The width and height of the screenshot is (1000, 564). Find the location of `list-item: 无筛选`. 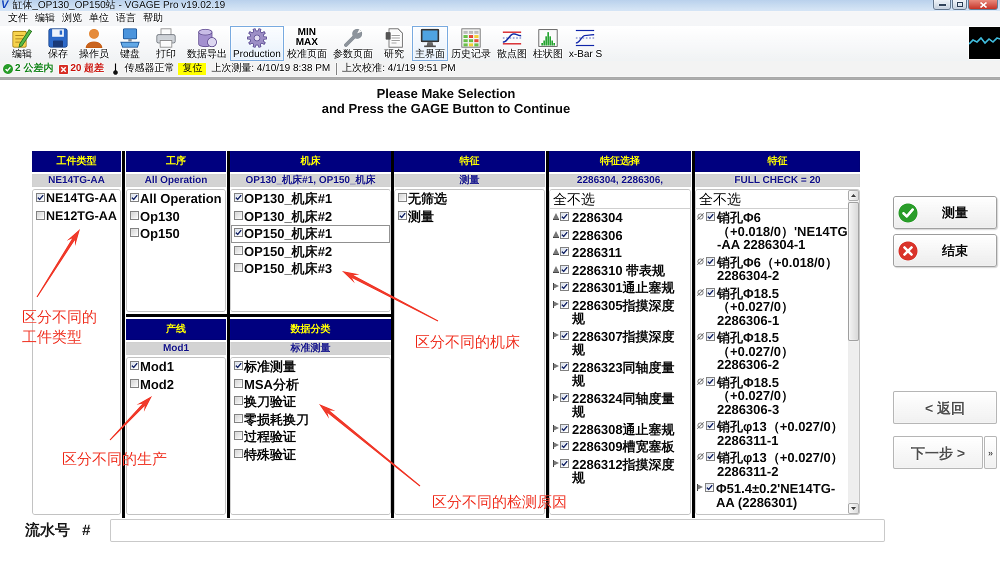

list-item: 无筛选 is located at coordinates (469, 199).